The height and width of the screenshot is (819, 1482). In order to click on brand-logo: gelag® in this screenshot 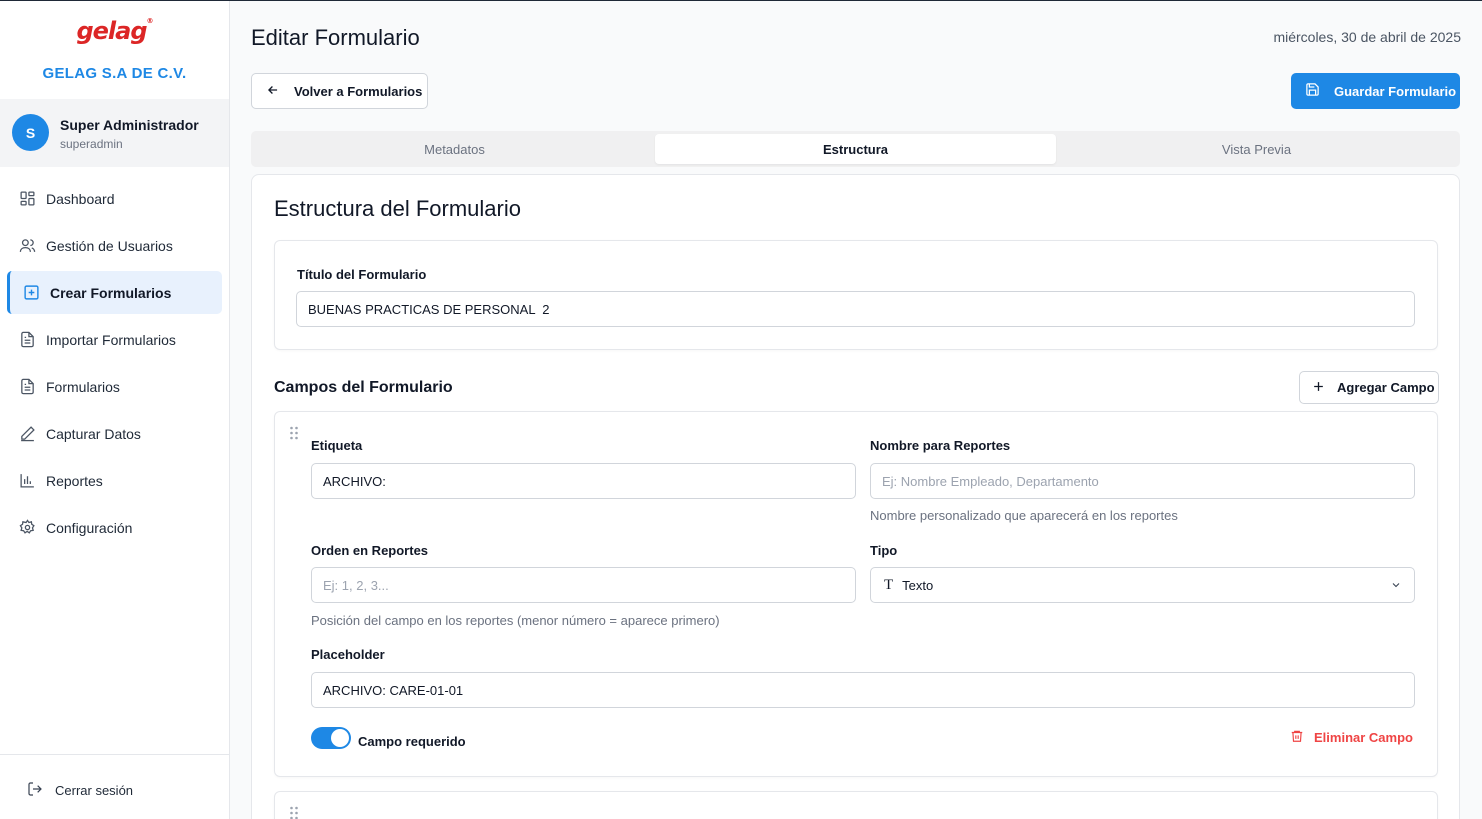, I will do `click(114, 31)`.